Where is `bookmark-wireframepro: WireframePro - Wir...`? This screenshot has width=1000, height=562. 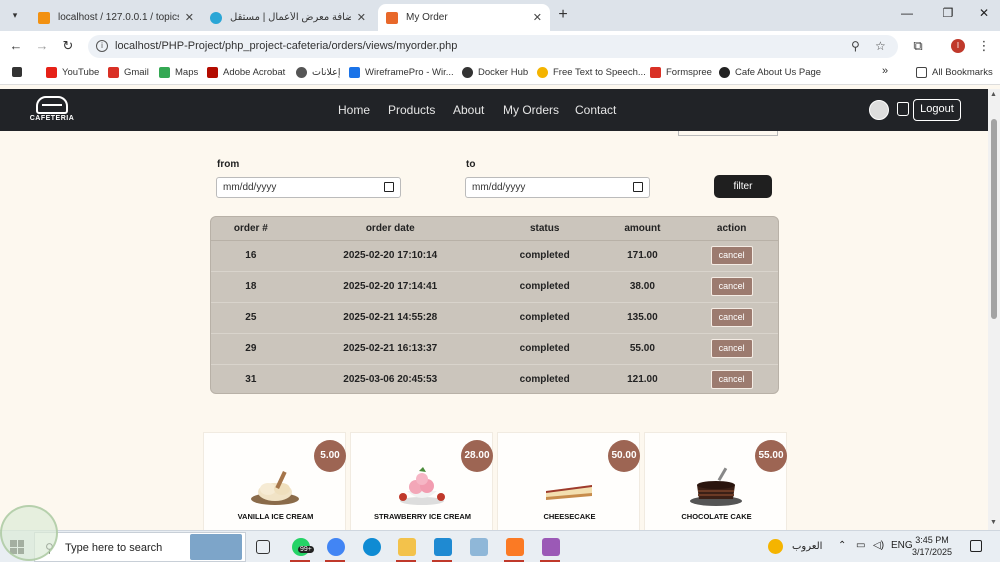 bookmark-wireframepro: WireframePro - Wir... is located at coordinates (401, 72).